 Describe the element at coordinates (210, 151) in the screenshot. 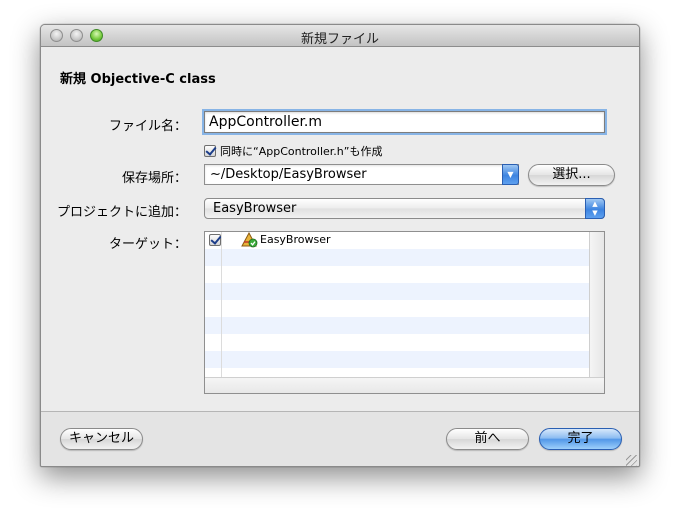

I see `also-create-header-checkbox` at that location.